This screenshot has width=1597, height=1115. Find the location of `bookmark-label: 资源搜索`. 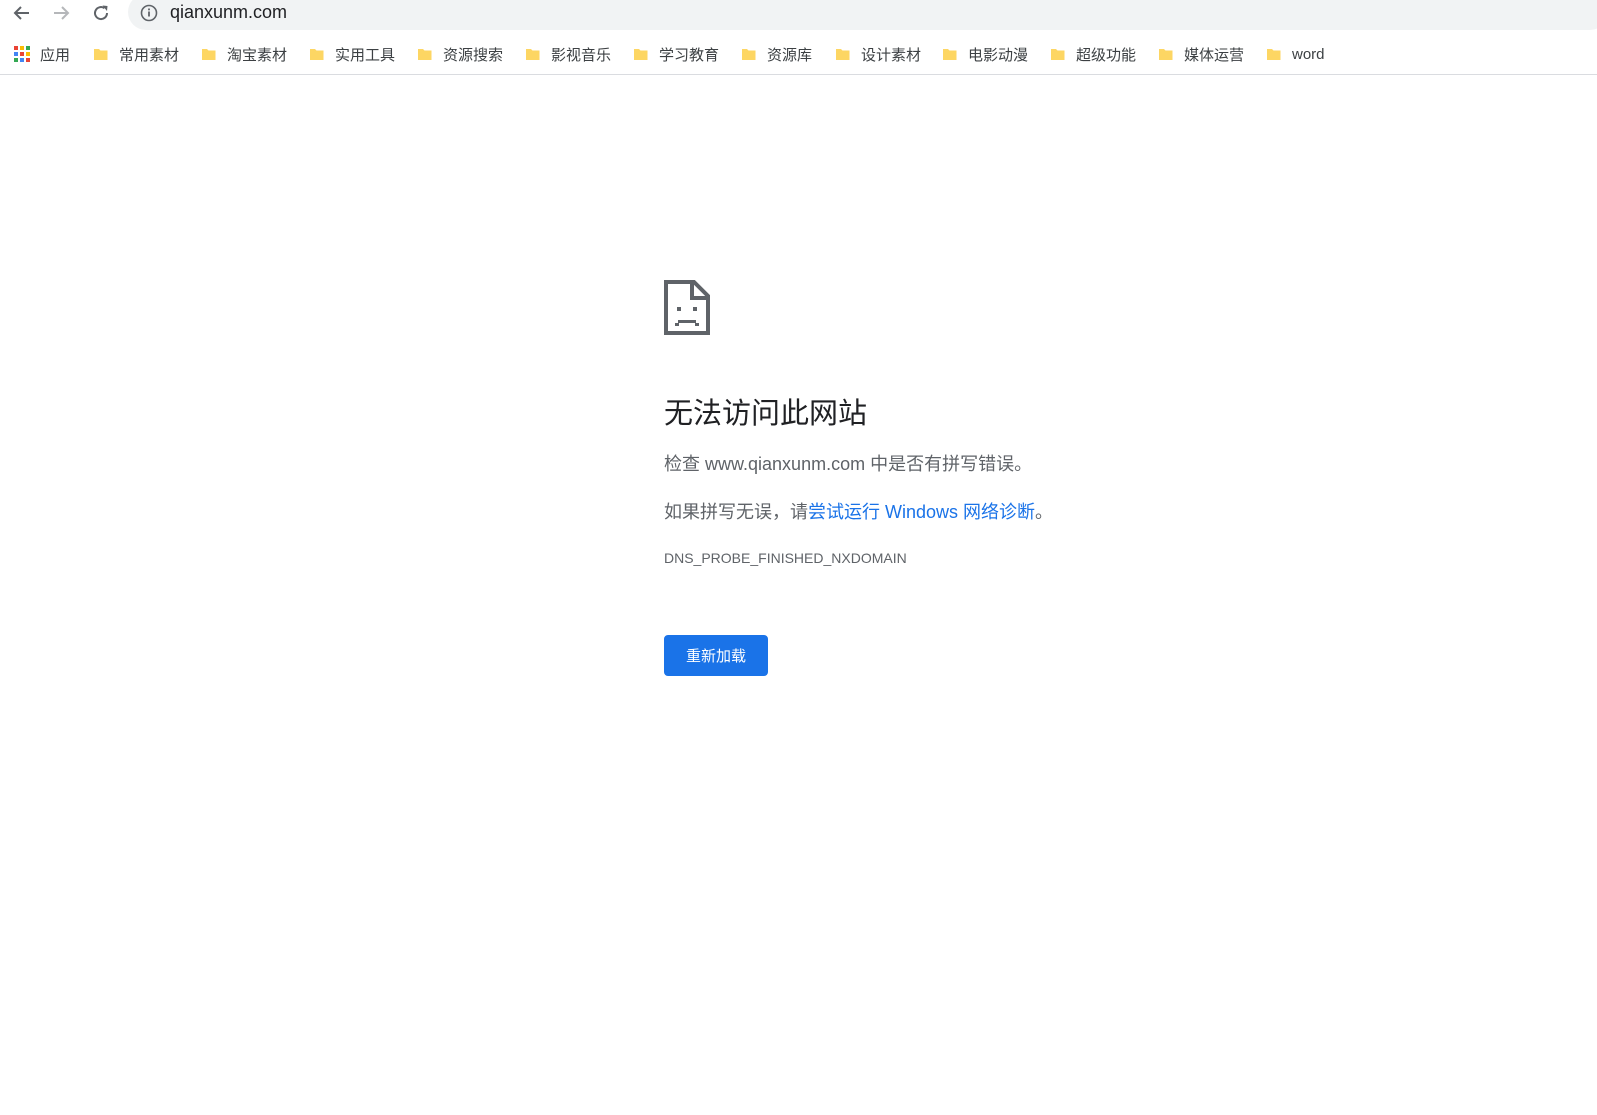

bookmark-label: 资源搜索 is located at coordinates (473, 55).